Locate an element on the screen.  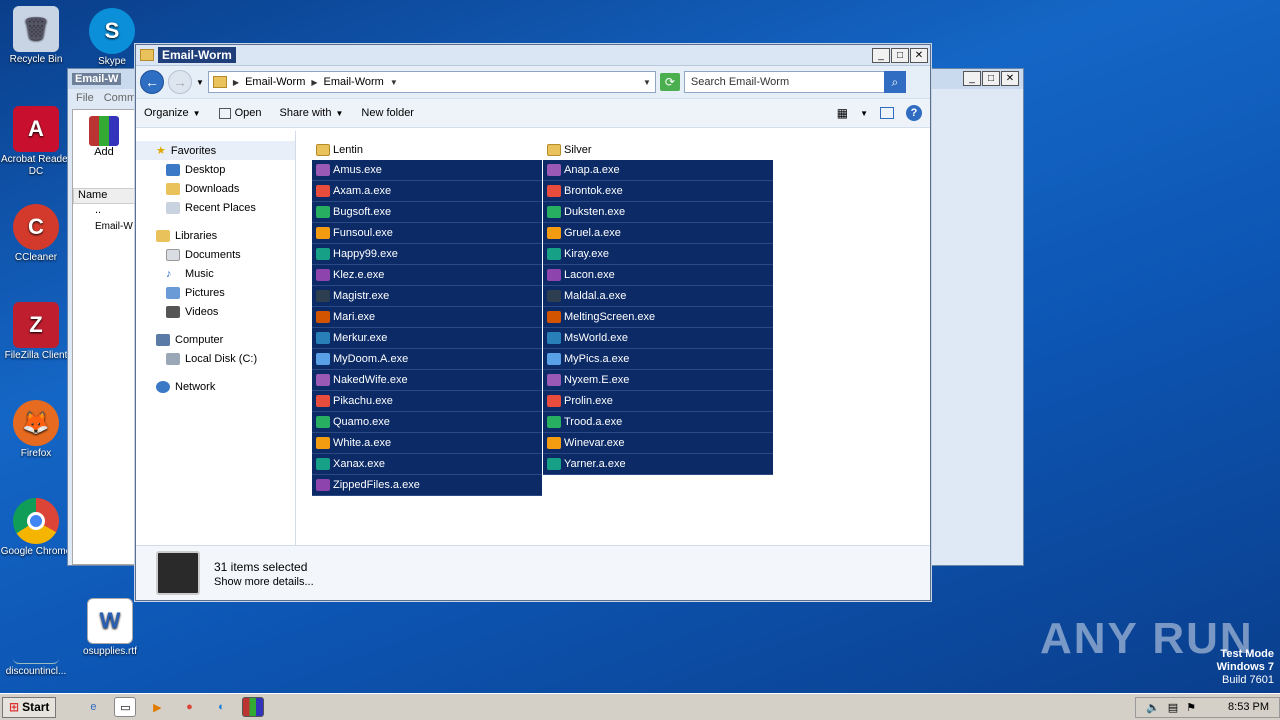
forward-button: → is located at coordinates (180, 82).